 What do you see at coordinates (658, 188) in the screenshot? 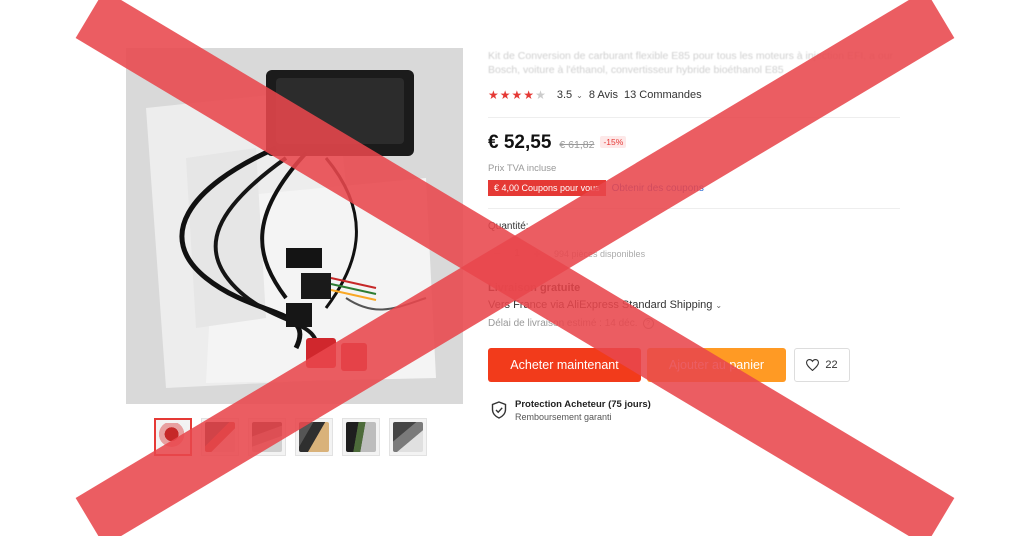
I see `get-coupons-link: Obtenir des coupons` at bounding box center [658, 188].